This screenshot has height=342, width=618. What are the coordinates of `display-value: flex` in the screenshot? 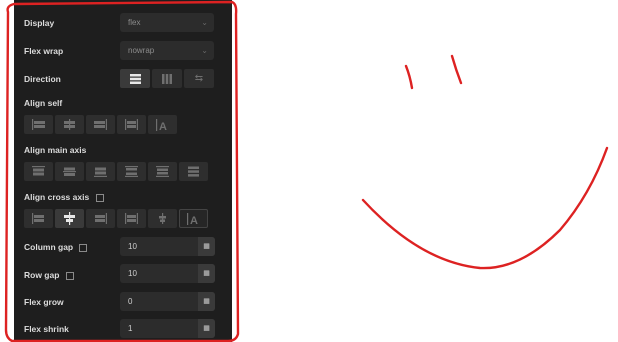 It's located at (134, 22).